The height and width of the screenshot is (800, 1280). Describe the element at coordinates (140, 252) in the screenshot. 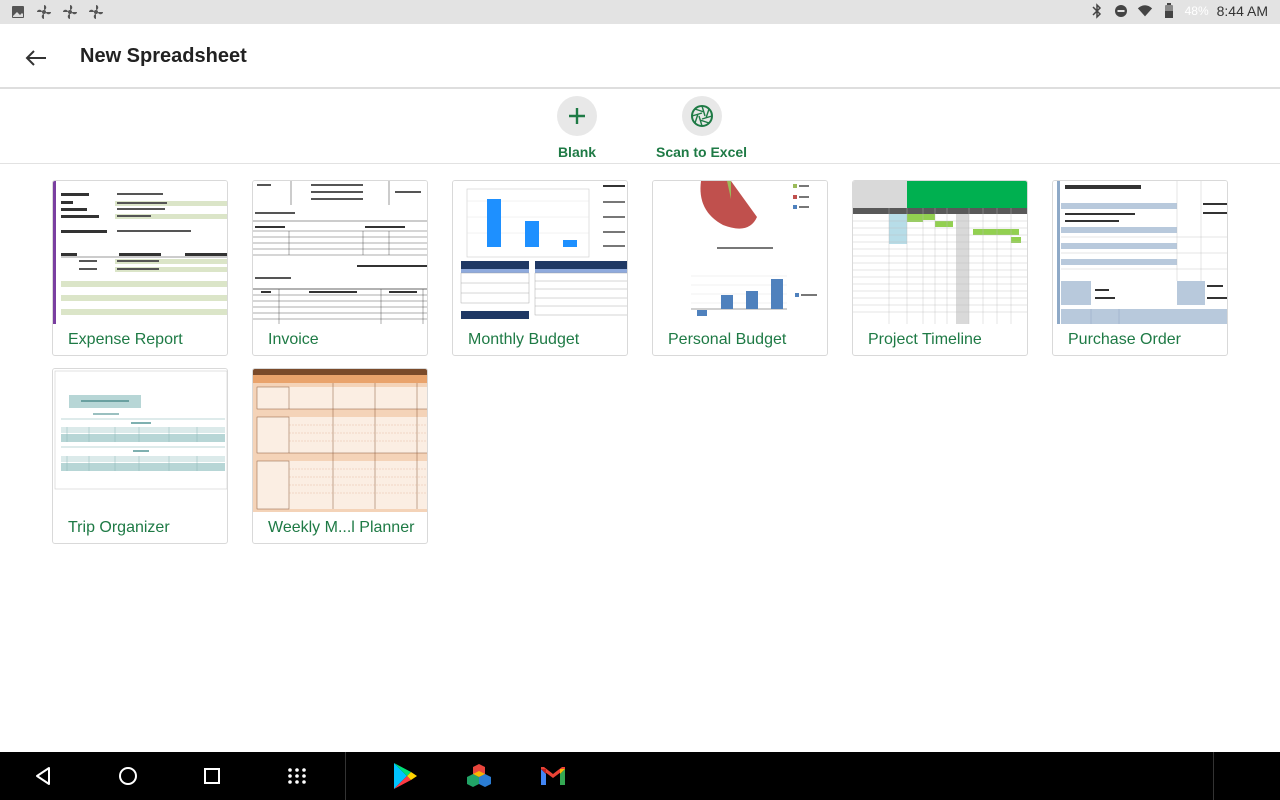

I see `expense-report-thumbnail` at that location.